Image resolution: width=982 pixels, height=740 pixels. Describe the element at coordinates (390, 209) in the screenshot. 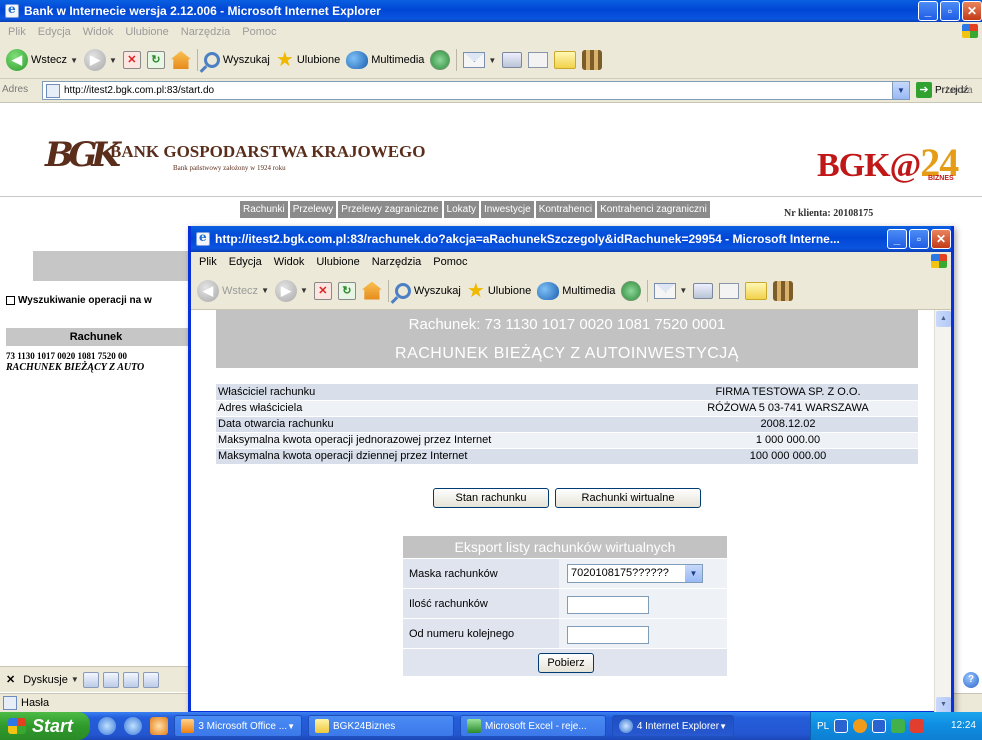

I see `tab-przelewy-zagraniczne: Przelewy zagraniczne` at that location.